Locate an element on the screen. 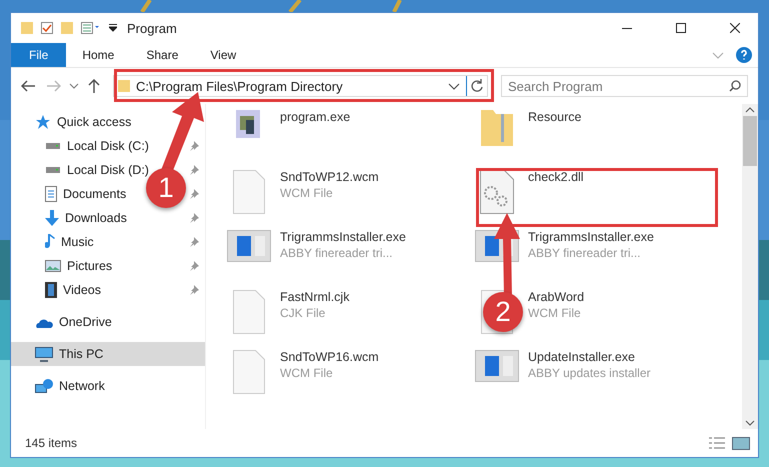 The image size is (769, 467). window-title: Program is located at coordinates (152, 28).